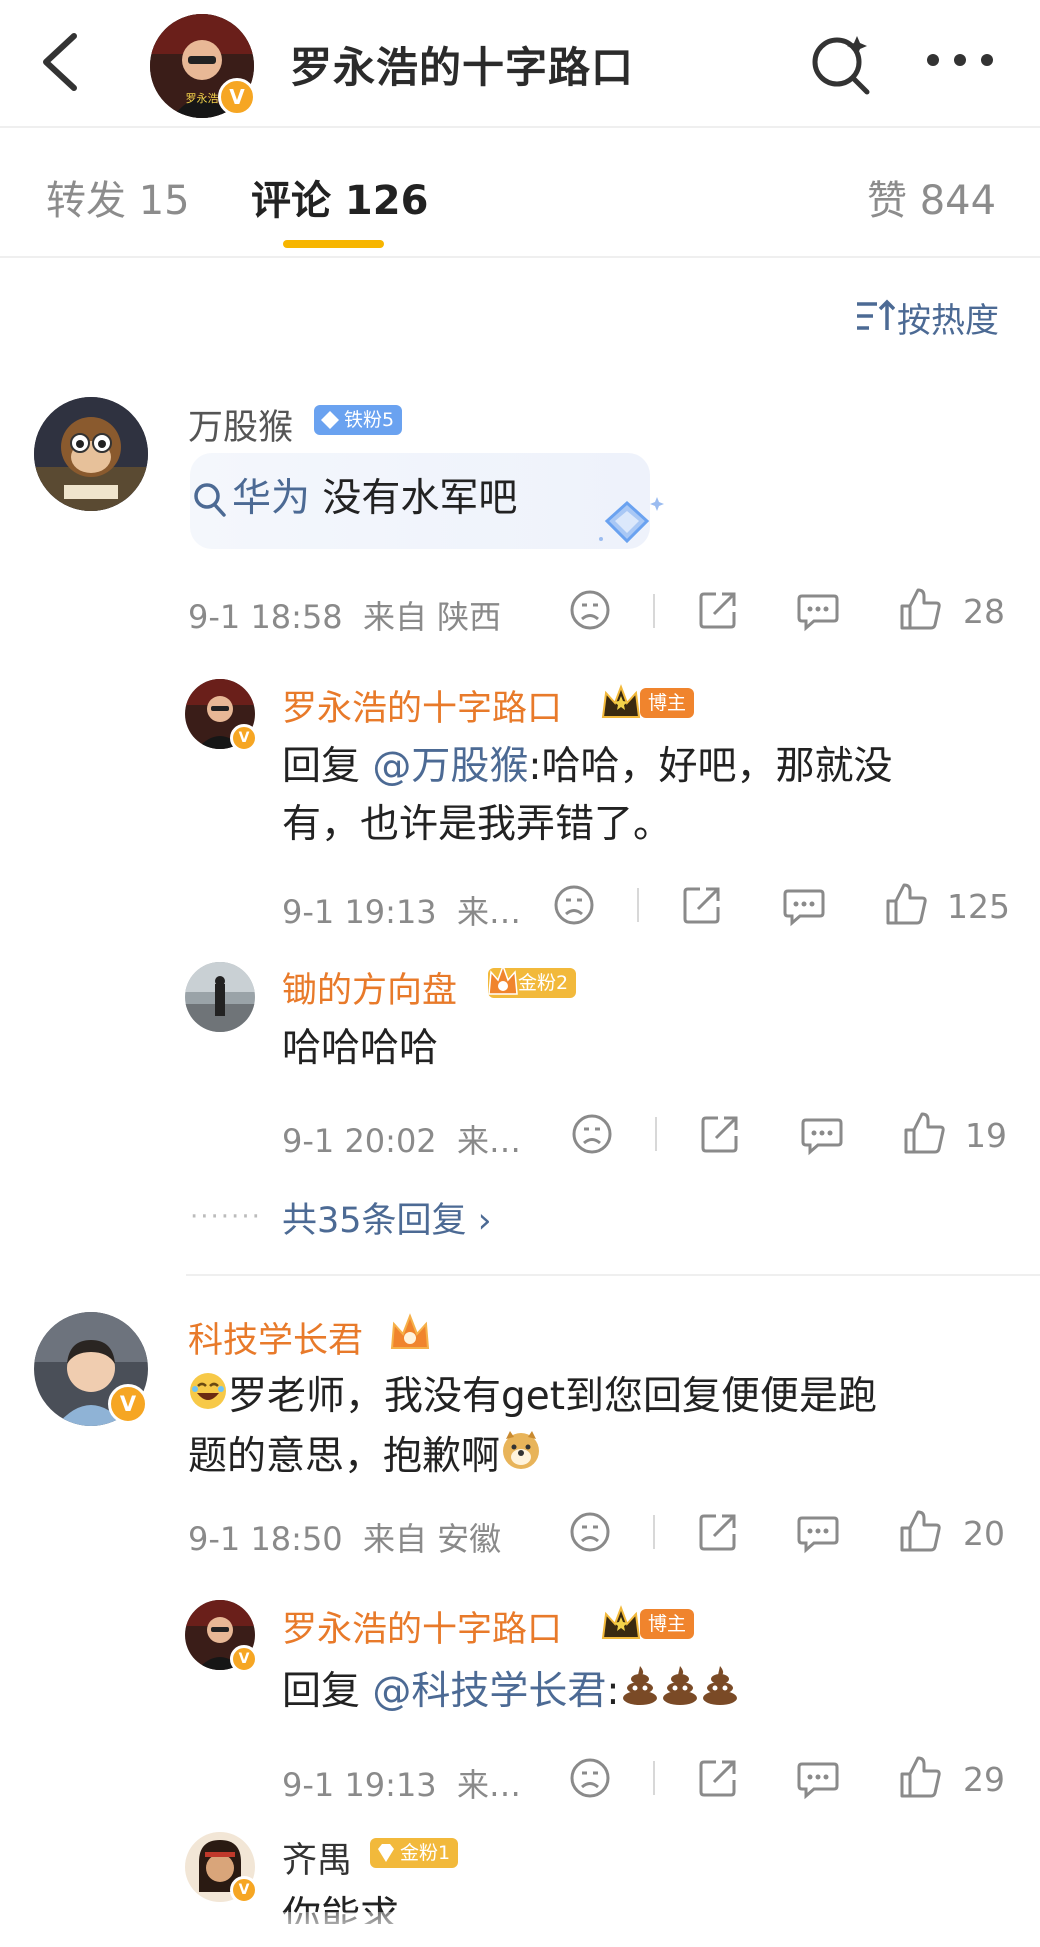 This screenshot has height=1947, width=1040. Describe the element at coordinates (226, 1217) in the screenshot. I see `dots-decoration: ·······` at that location.